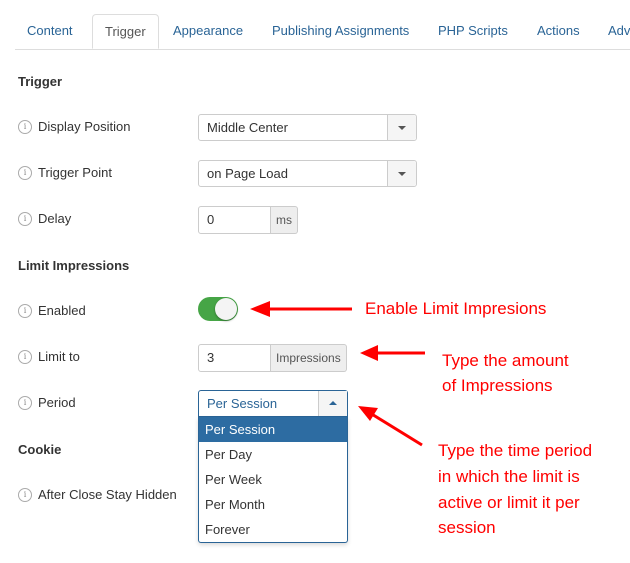 This screenshot has width=630, height=563. I want to click on annotation-period-line1: Type the time period, so click(515, 450).